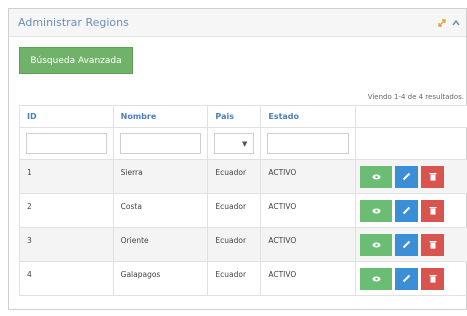 This screenshot has width=467, height=316. I want to click on column-header-nombre: Nombre, so click(160, 116).